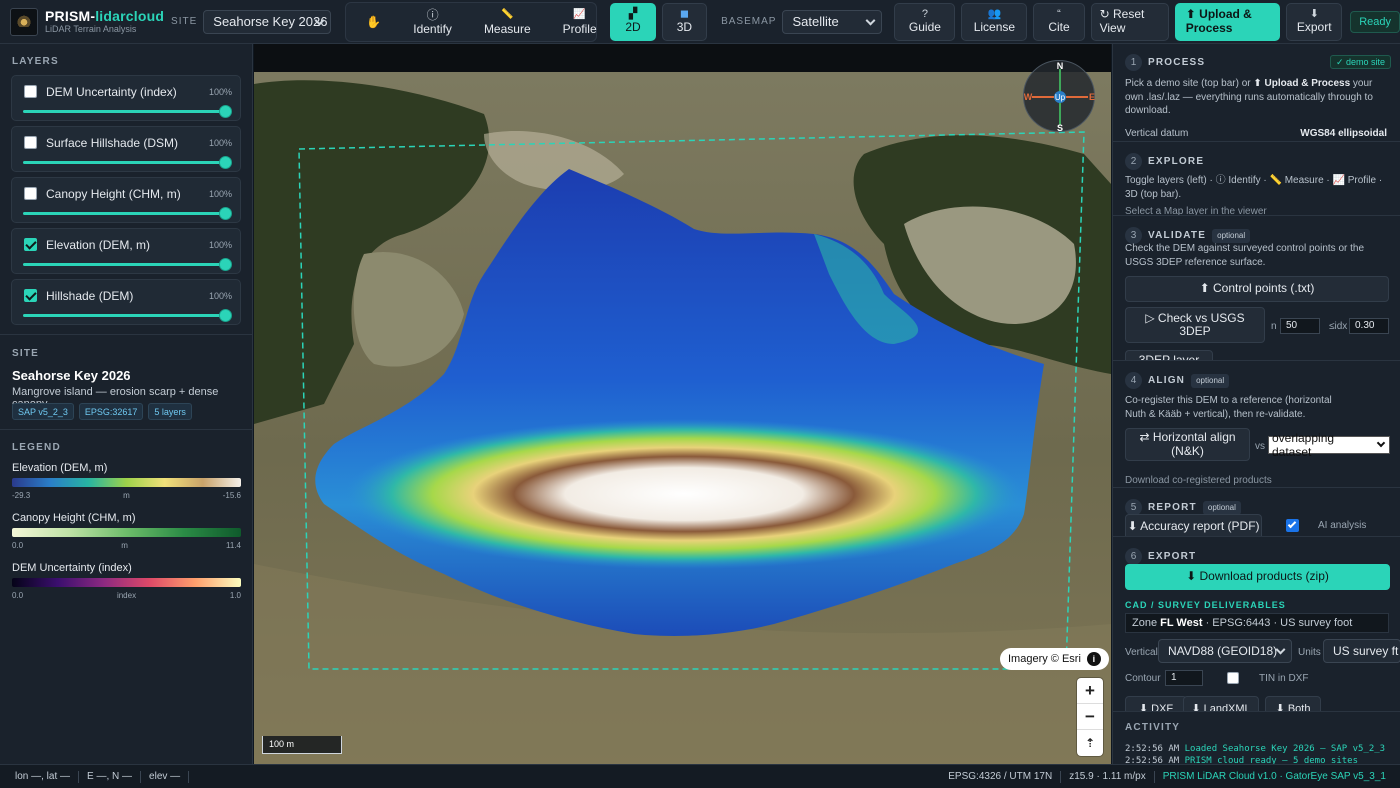  I want to click on landxml-button: ⬇ LandXML, so click(1221, 703).